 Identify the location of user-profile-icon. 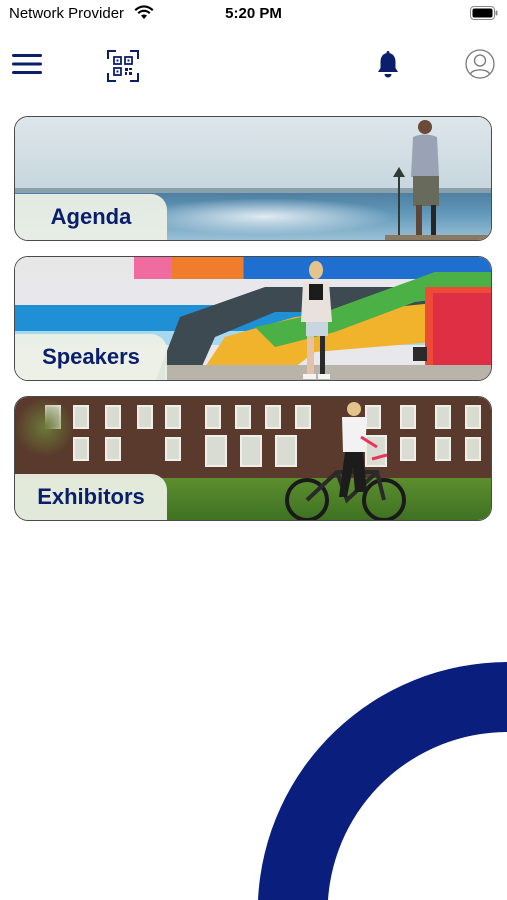
(480, 64).